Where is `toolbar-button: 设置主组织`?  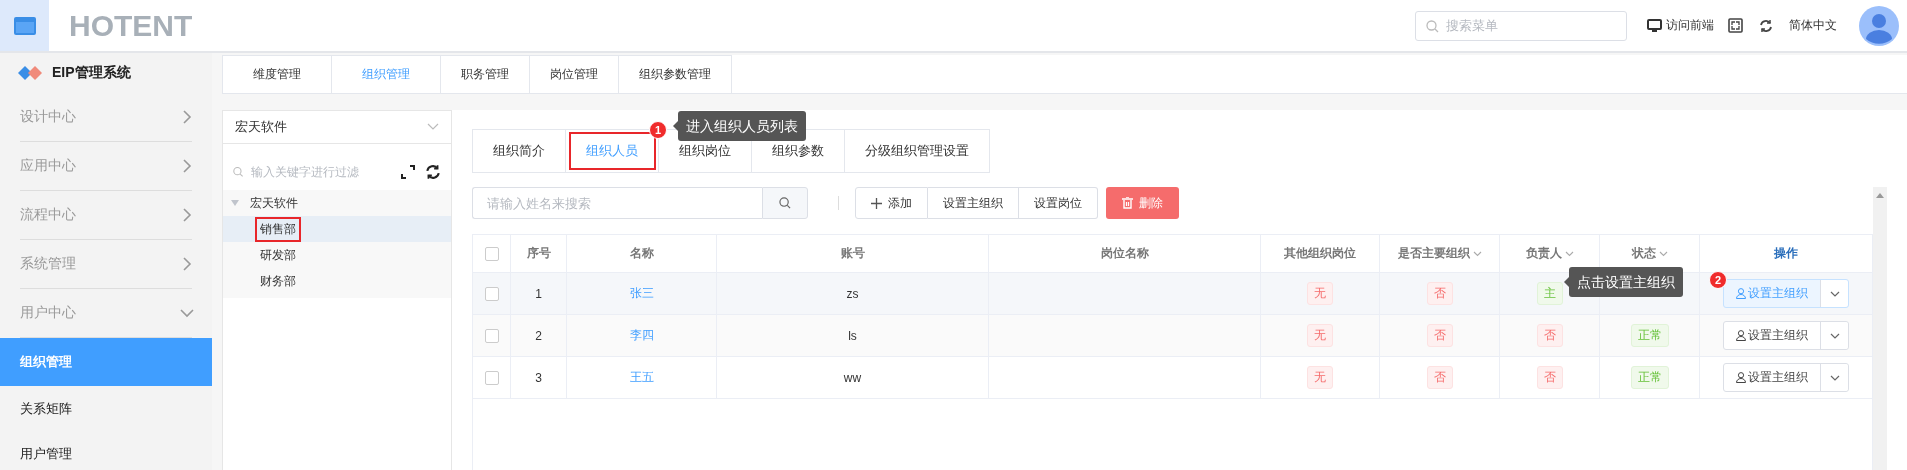 toolbar-button: 设置主组织 is located at coordinates (973, 203).